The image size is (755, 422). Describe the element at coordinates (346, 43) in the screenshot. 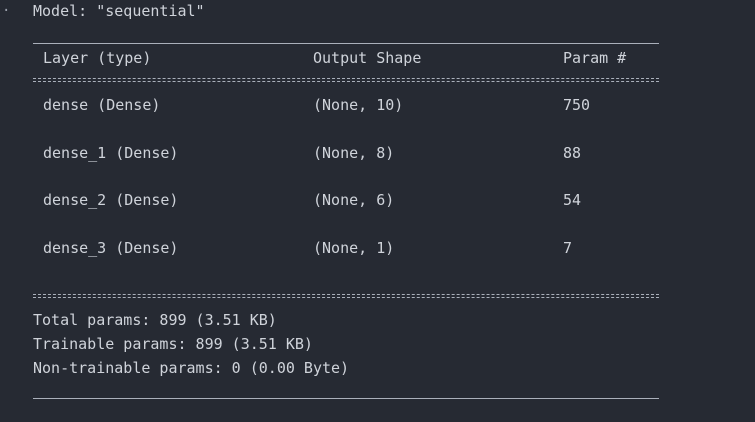

I see `top-divider` at that location.